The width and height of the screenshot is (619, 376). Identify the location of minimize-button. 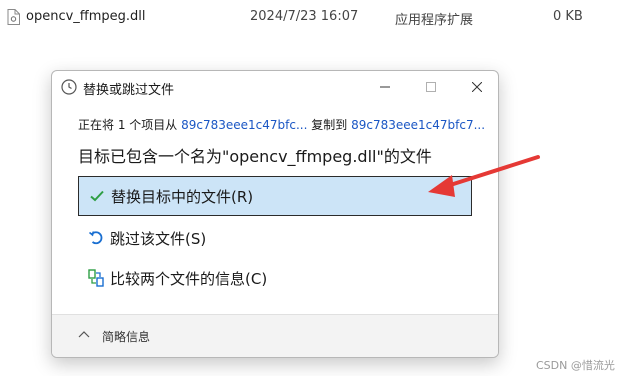
(385, 87).